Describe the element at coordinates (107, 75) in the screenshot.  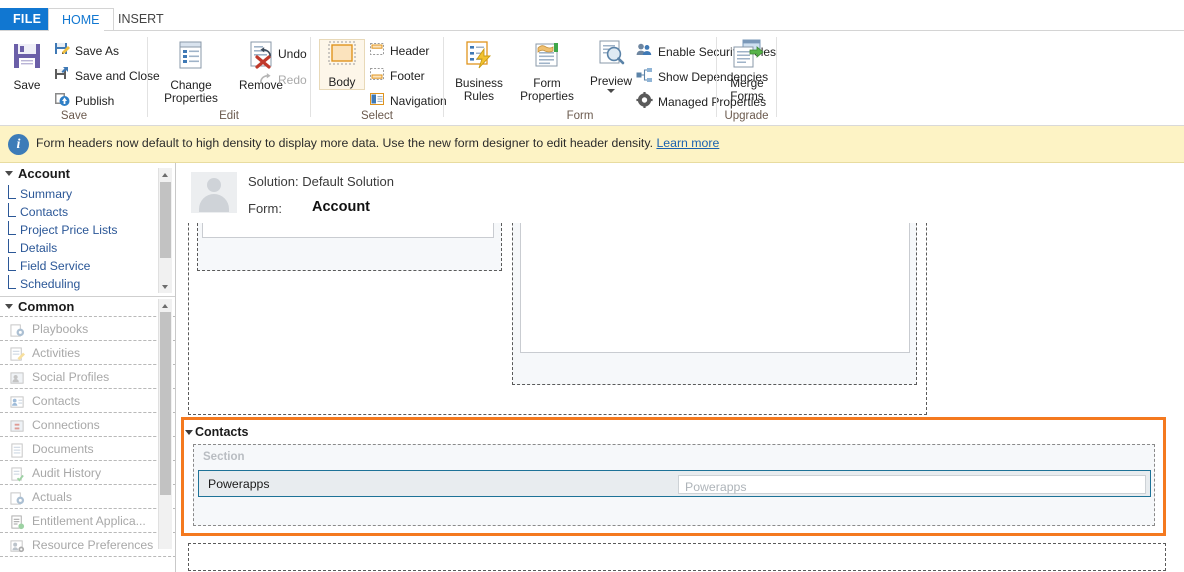
I see `save-and-close-button: Save and Close` at that location.